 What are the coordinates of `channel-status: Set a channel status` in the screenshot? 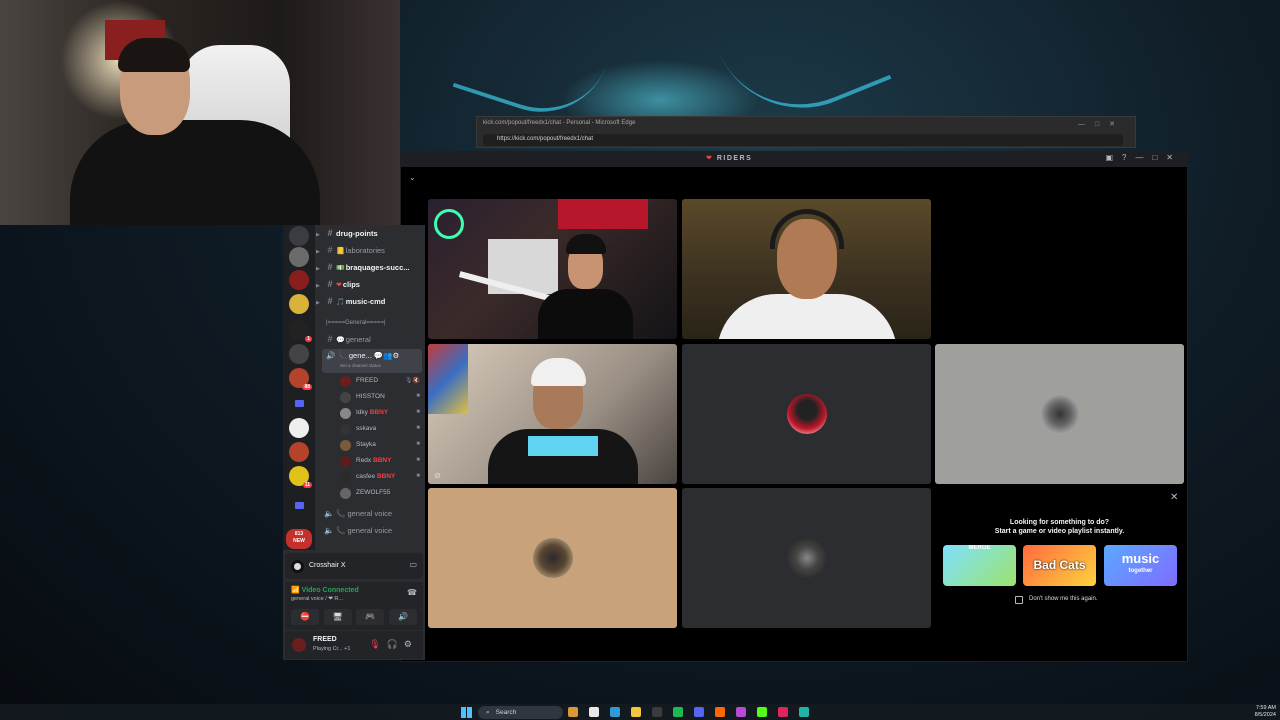 It's located at (360, 365).